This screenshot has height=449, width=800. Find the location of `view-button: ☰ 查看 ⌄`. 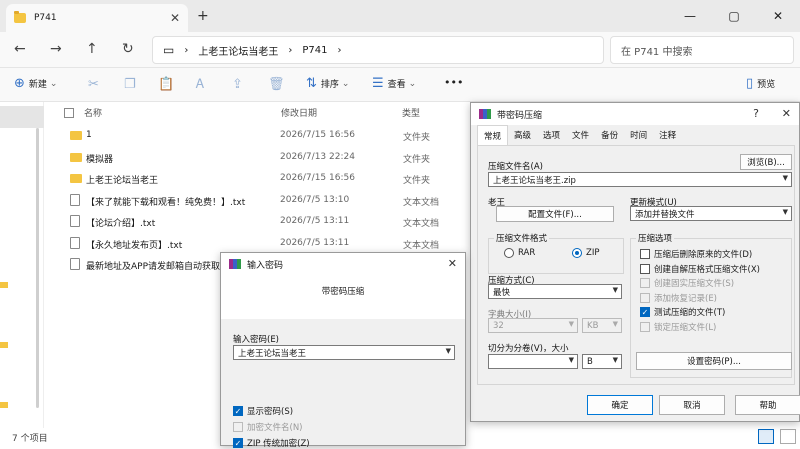

view-button: ☰ 查看 ⌄ is located at coordinates (394, 83).